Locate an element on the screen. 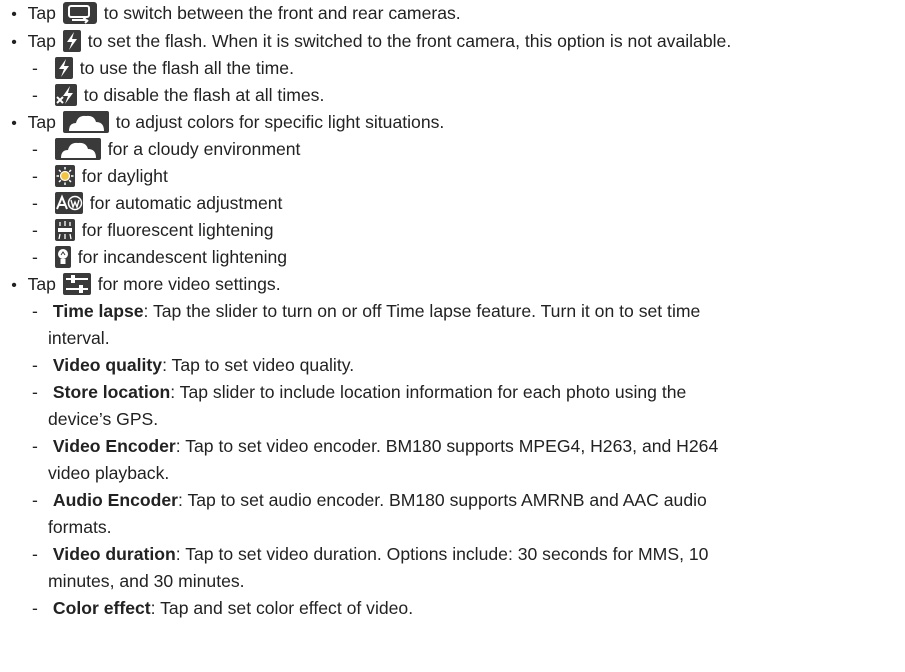 This screenshot has width=905, height=672. time-lapse-continuation: interval. is located at coordinates (79, 338).